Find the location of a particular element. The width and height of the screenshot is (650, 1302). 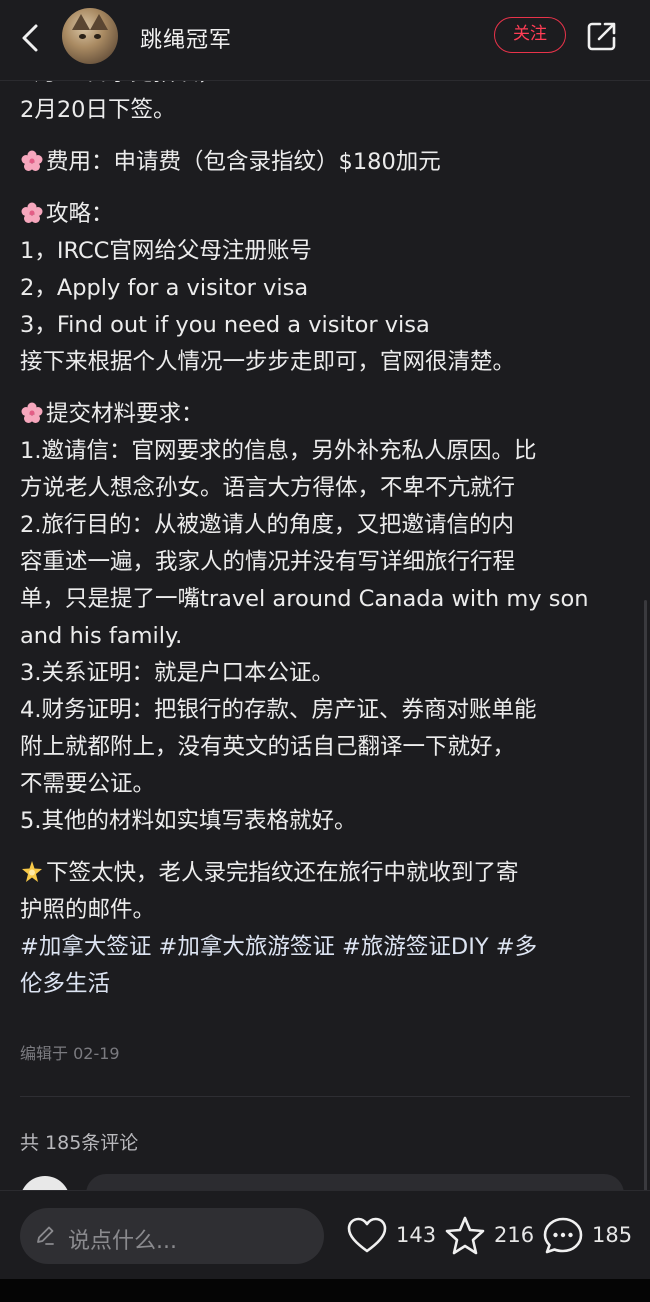

materials-line: 单，只是提了一嘴travel around Canada with my son is located at coordinates (304, 599).